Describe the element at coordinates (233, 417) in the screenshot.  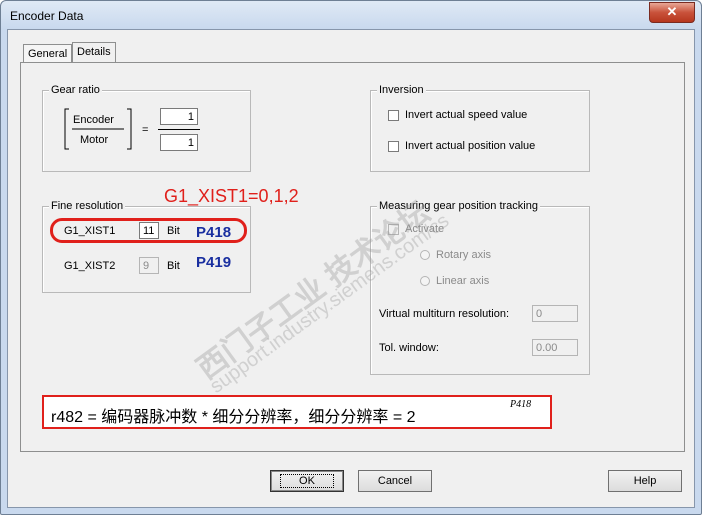
I see `formula-text: r482 = 编码器脉冲数 * 细分分辨率，细分分辨率 = 2` at that location.